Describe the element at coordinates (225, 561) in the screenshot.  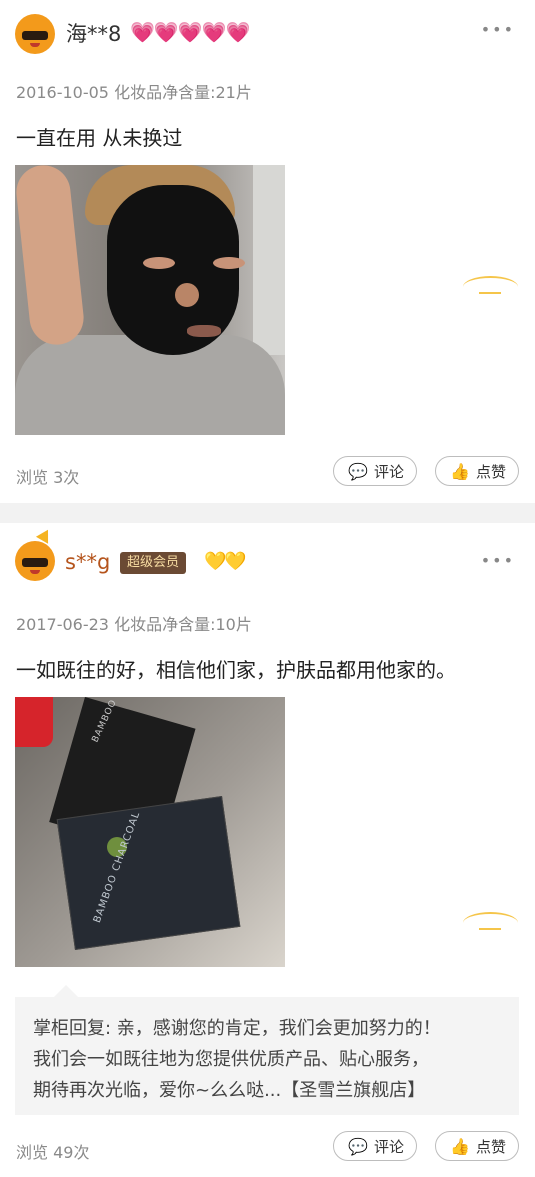
I see `member-level-diamond-icon: 💛💛` at that location.